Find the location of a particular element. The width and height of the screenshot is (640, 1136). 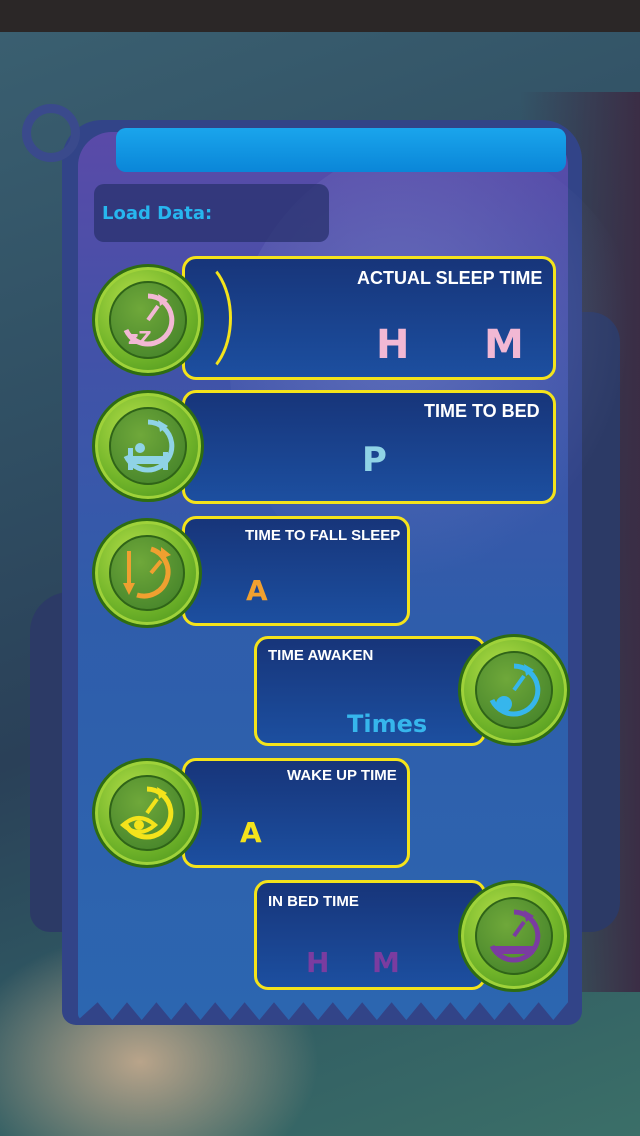

tag-hole is located at coordinates (51, 133).